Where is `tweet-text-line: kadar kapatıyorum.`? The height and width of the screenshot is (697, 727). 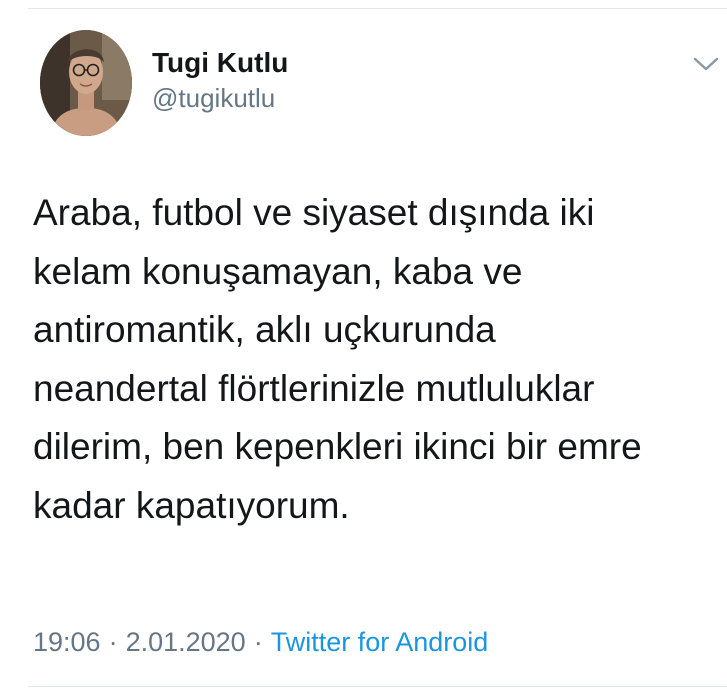
tweet-text-line: kadar kapatıyorum. is located at coordinates (191, 505).